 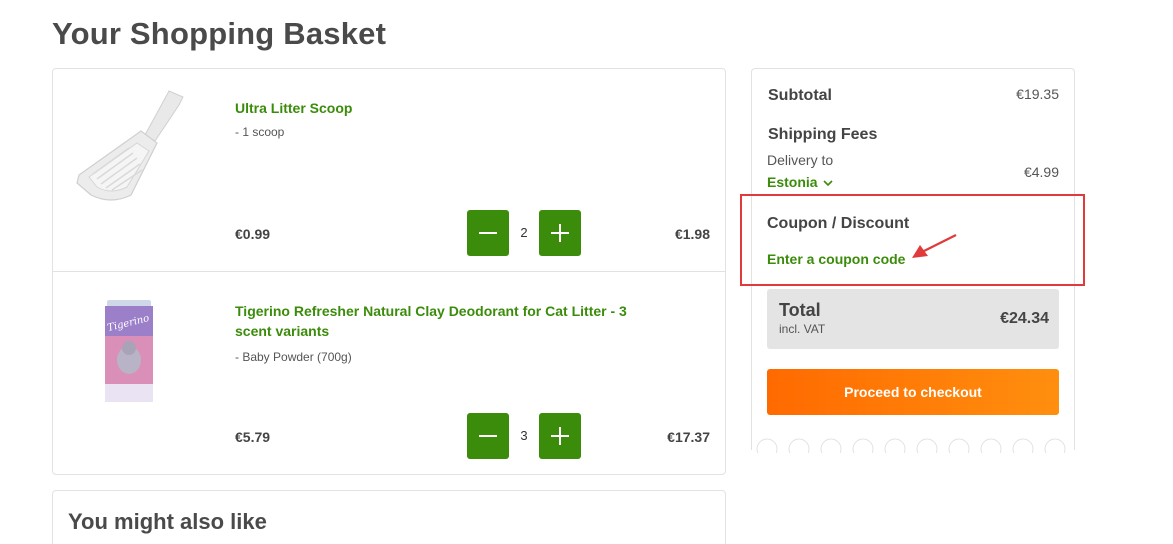 I want to click on quantity-stepper: 3, so click(x=524, y=436).